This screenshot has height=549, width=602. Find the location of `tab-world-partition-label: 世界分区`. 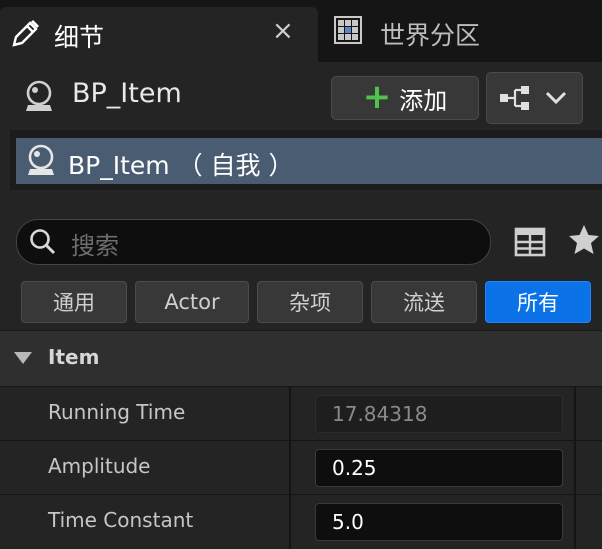

tab-world-partition-label: 世界分区 is located at coordinates (430, 35).